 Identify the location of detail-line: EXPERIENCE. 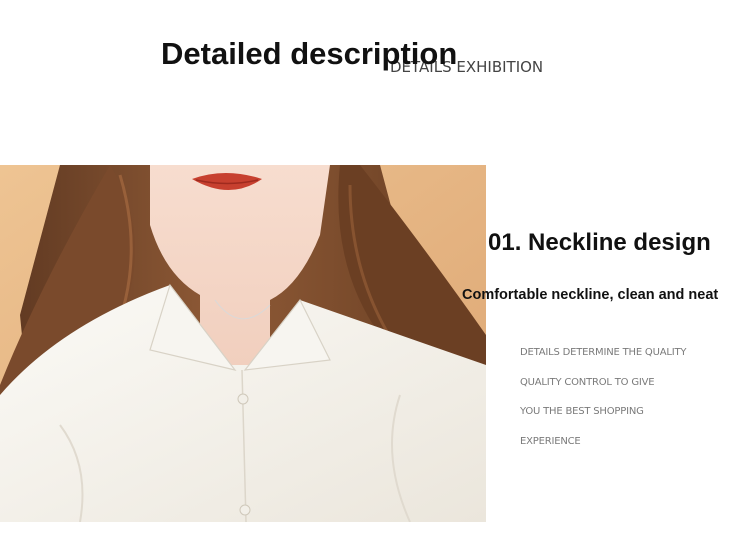
(550, 441).